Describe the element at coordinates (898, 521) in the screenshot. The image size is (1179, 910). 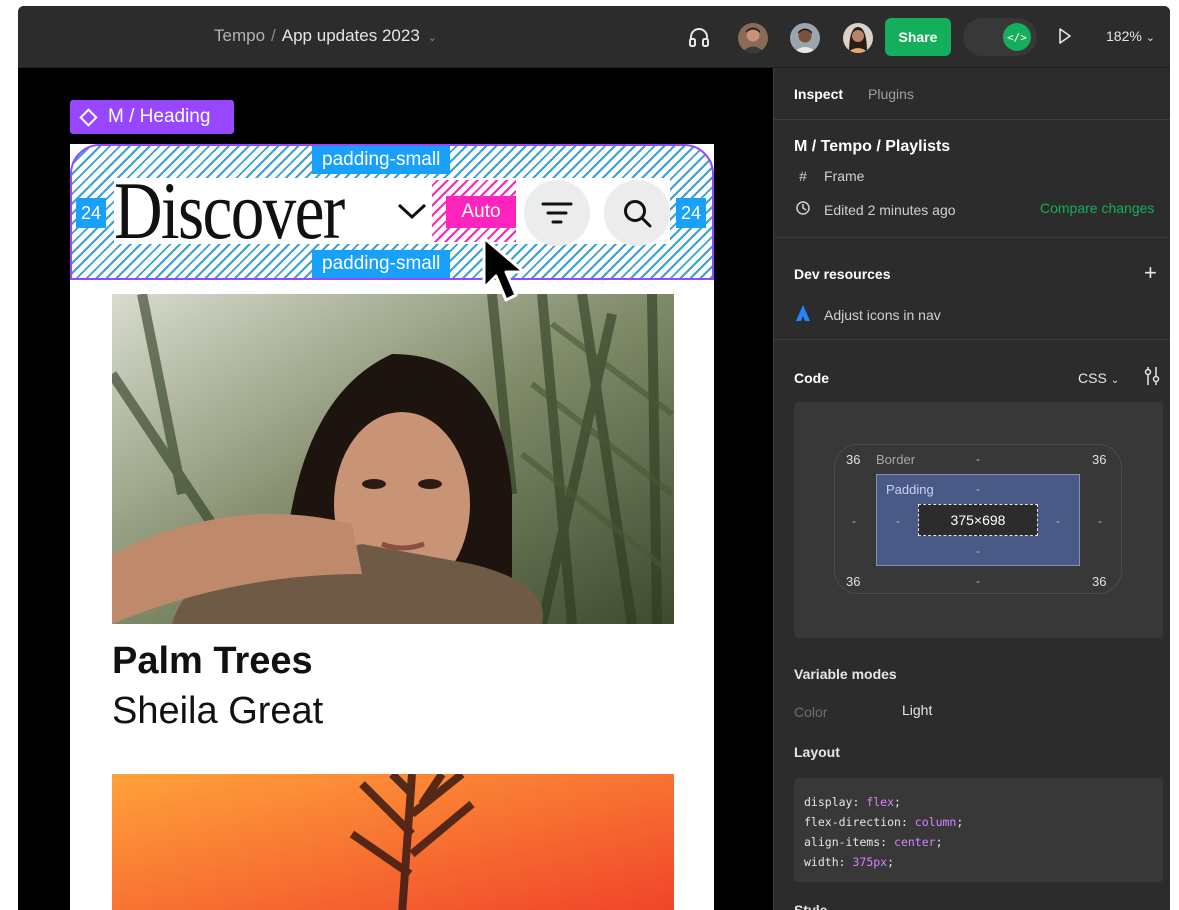
I see `padding-left-value: -` at that location.